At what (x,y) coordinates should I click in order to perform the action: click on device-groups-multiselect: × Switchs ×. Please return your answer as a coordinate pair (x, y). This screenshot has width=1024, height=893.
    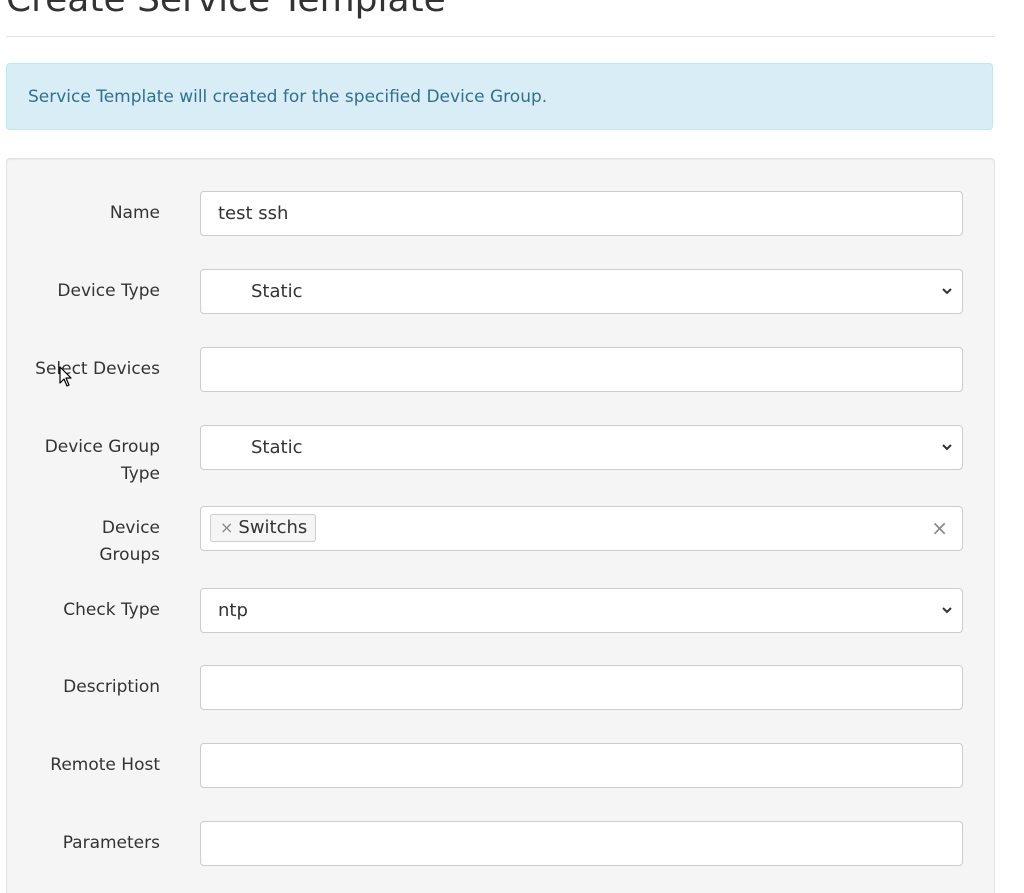
    Looking at the image, I should click on (581, 528).